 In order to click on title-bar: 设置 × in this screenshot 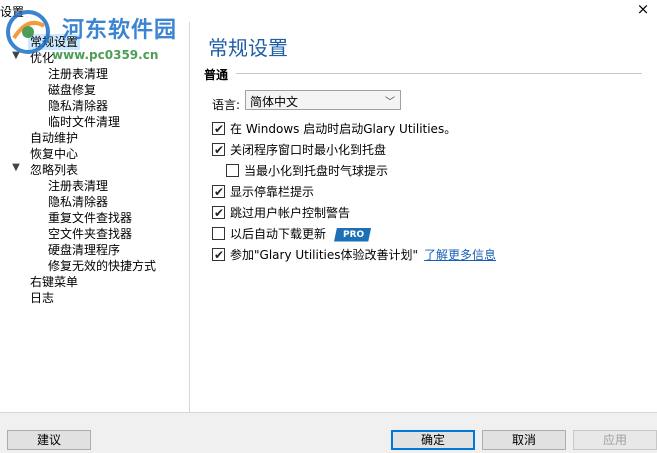, I will do `click(328, 11)`.